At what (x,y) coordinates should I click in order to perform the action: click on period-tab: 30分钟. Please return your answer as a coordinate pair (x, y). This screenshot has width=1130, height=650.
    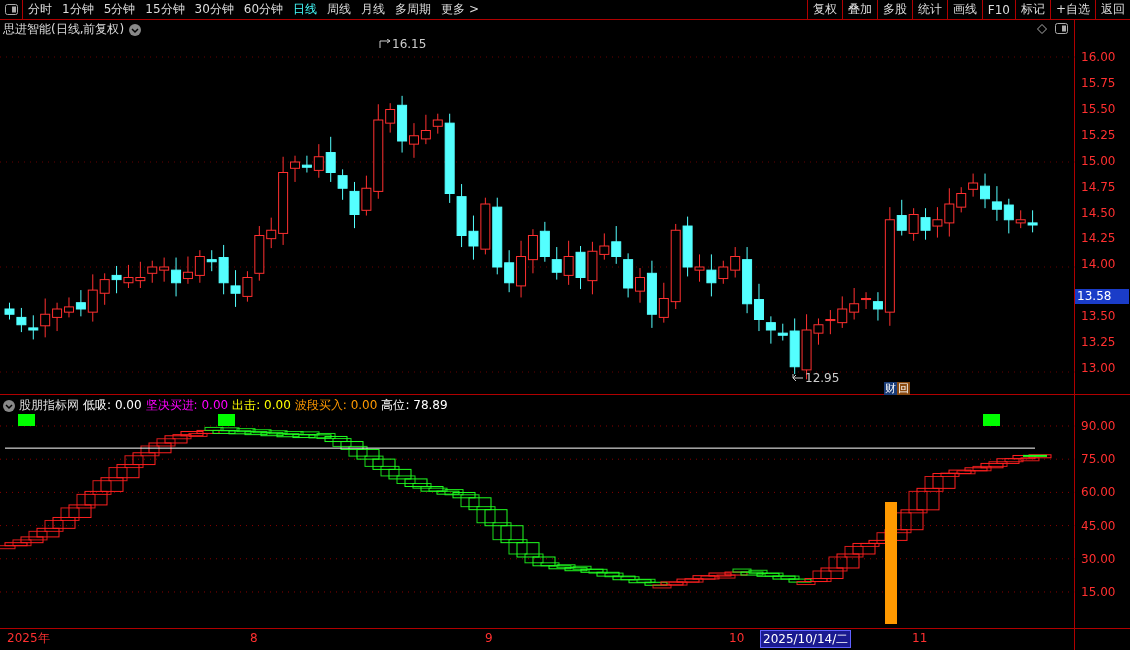
    Looking at the image, I should click on (214, 9).